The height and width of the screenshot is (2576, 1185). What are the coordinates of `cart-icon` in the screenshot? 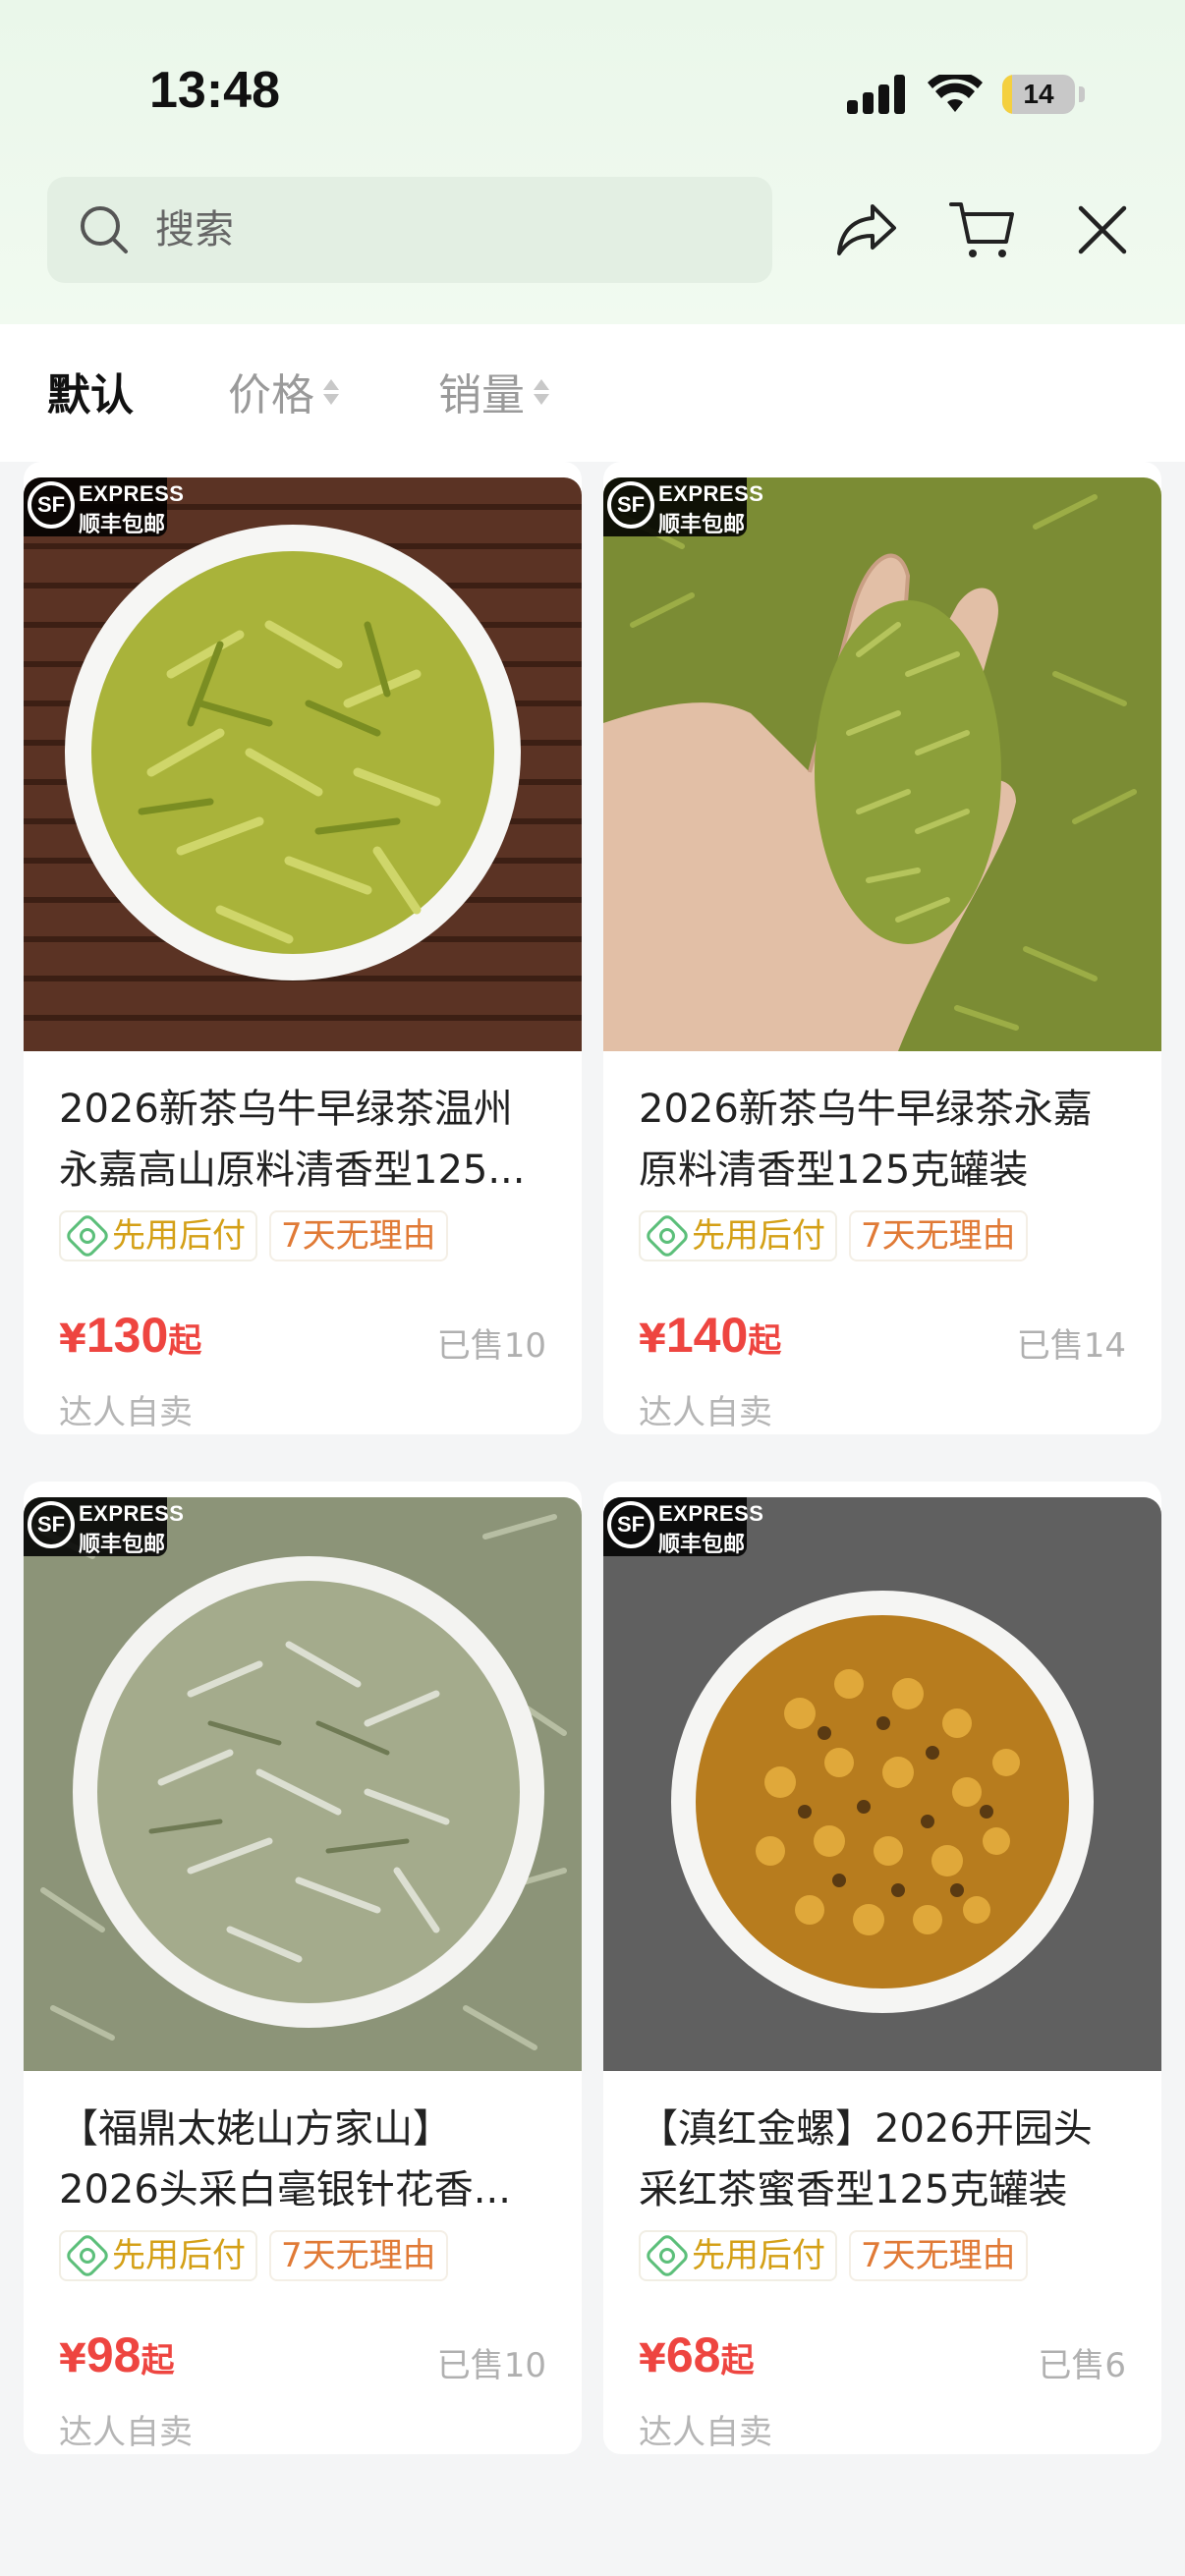 It's located at (982, 229).